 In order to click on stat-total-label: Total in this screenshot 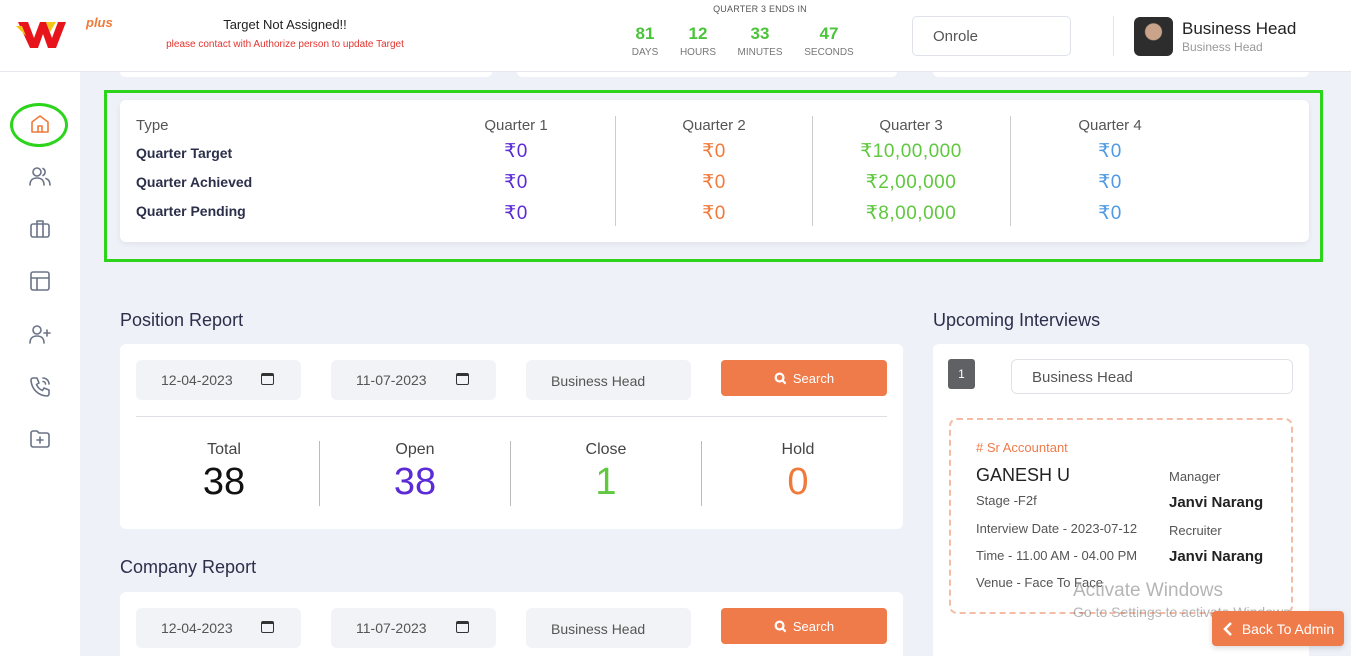, I will do `click(224, 449)`.